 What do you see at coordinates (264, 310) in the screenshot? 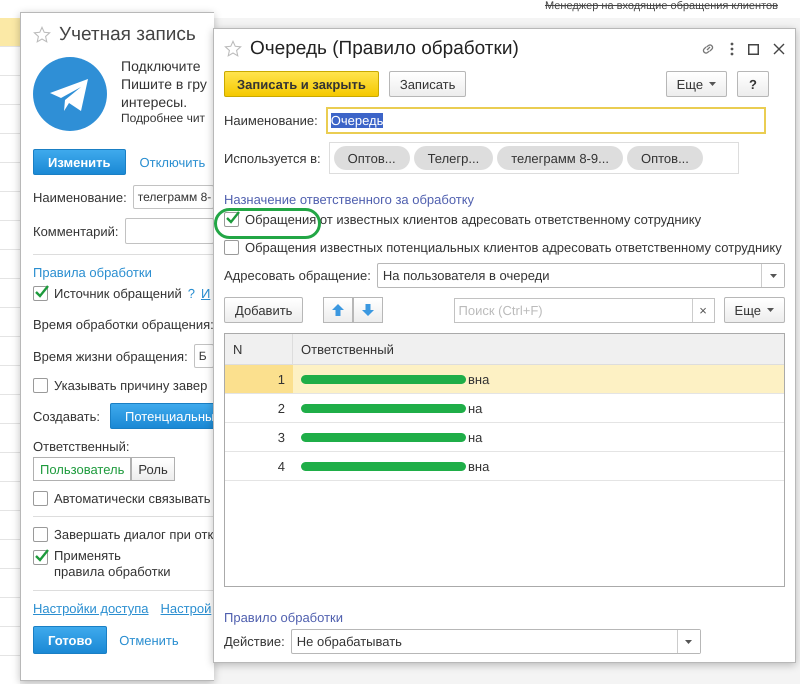
I see `add-button: Добавить` at bounding box center [264, 310].